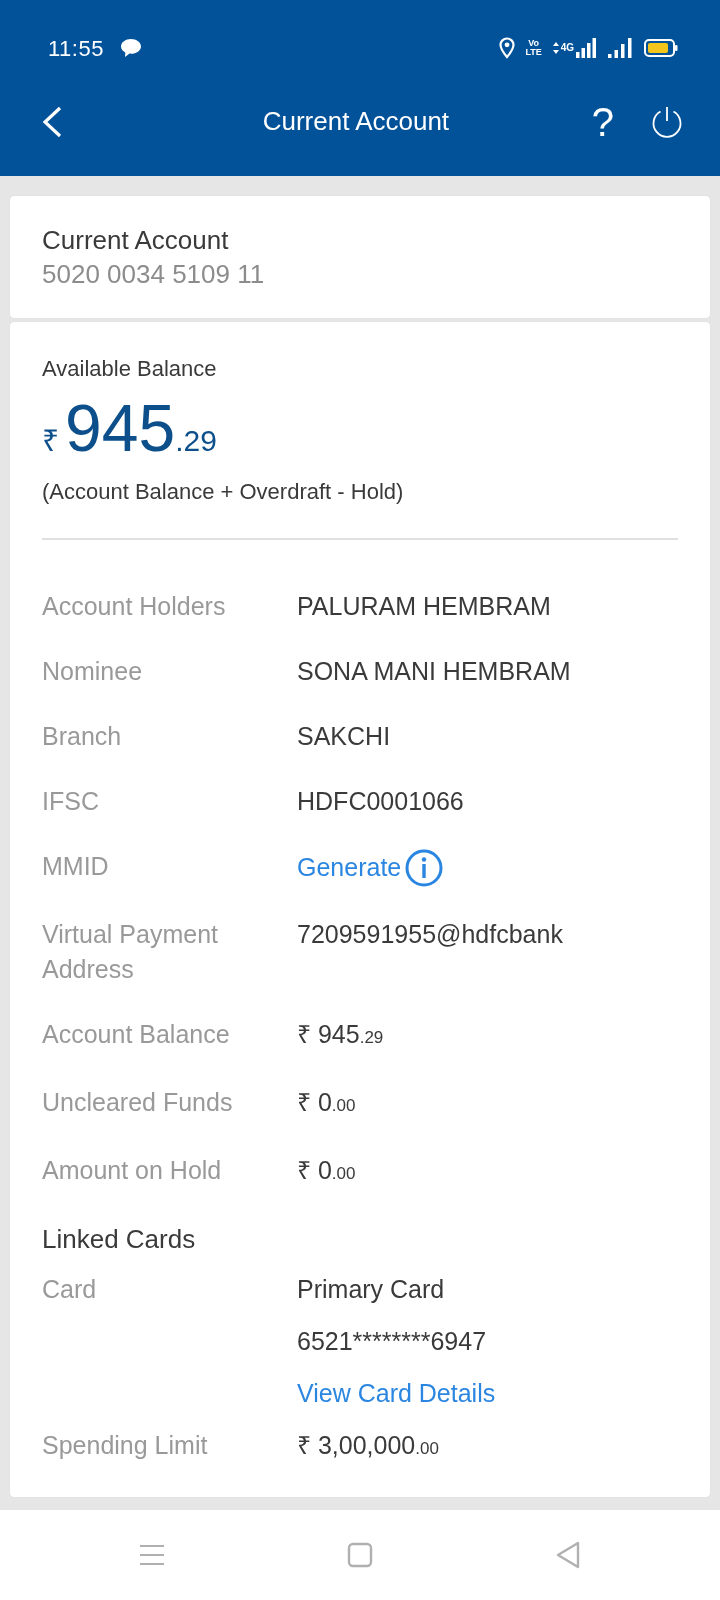 This screenshot has height=1600, width=720. What do you see at coordinates (136, 240) in the screenshot?
I see `account-type: Current Account` at bounding box center [136, 240].